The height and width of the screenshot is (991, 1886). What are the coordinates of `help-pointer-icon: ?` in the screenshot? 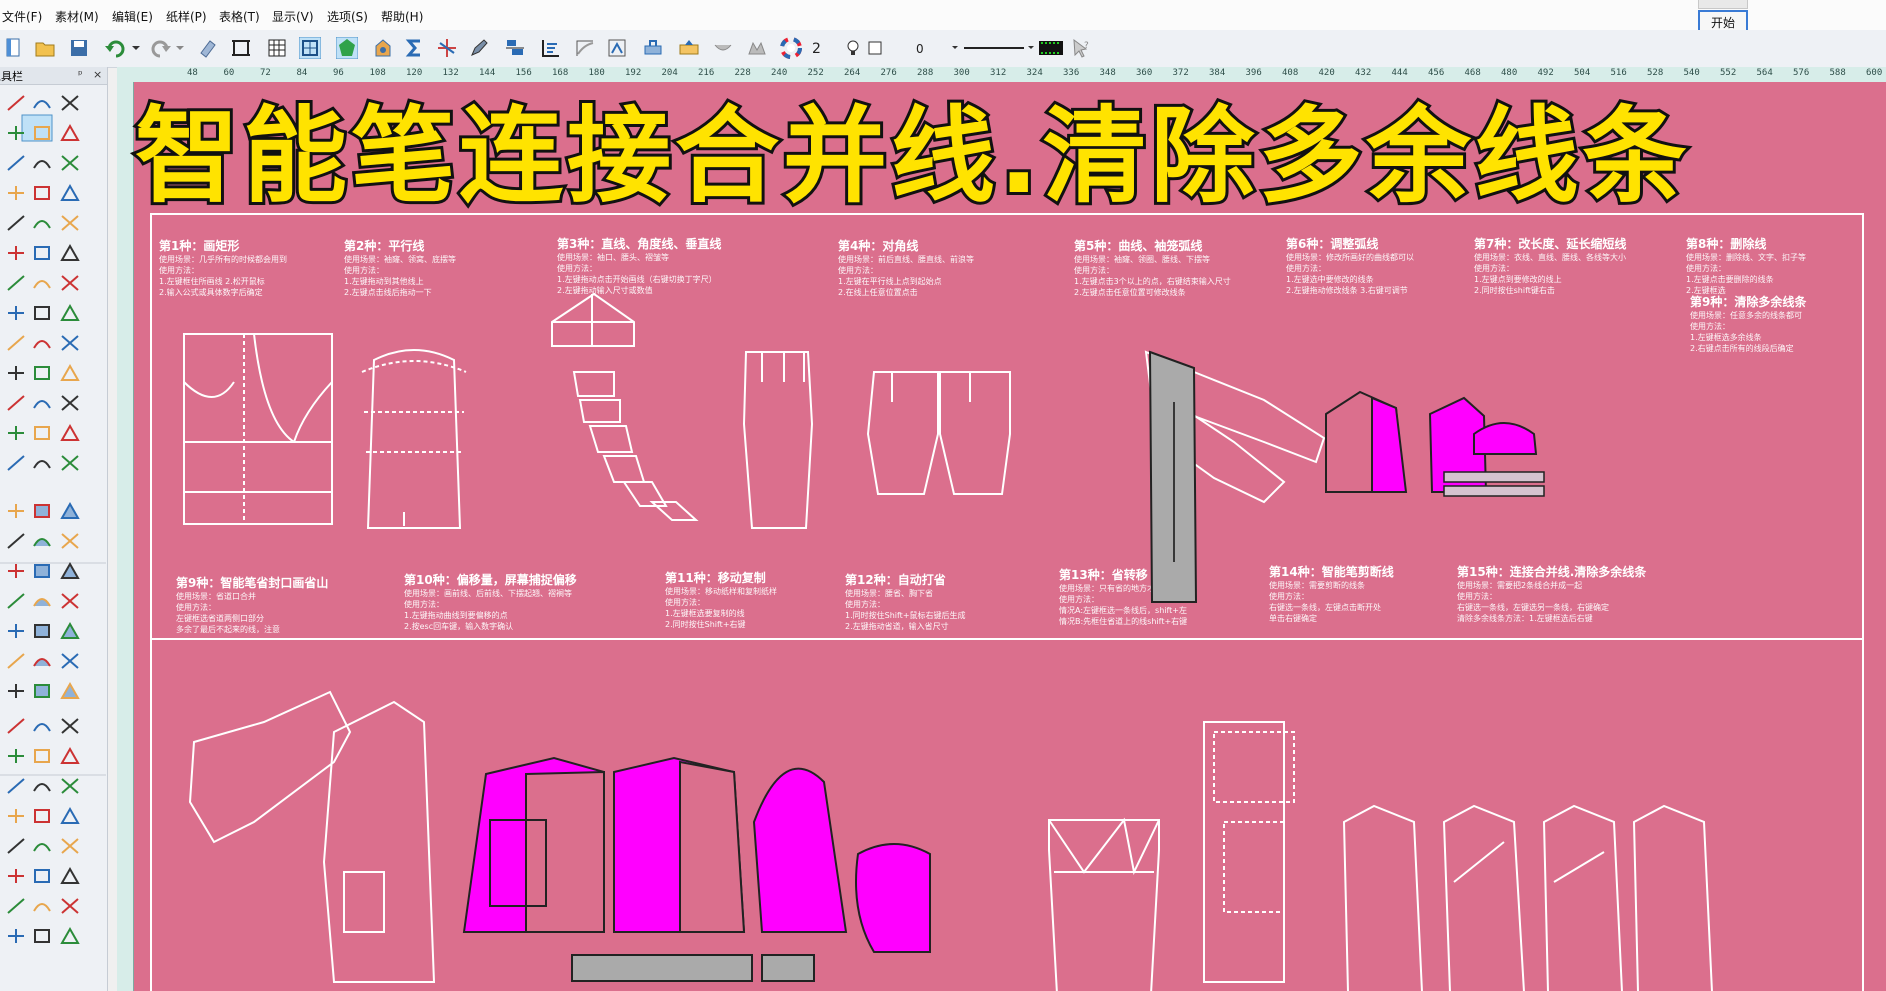 It's located at (1081, 48).